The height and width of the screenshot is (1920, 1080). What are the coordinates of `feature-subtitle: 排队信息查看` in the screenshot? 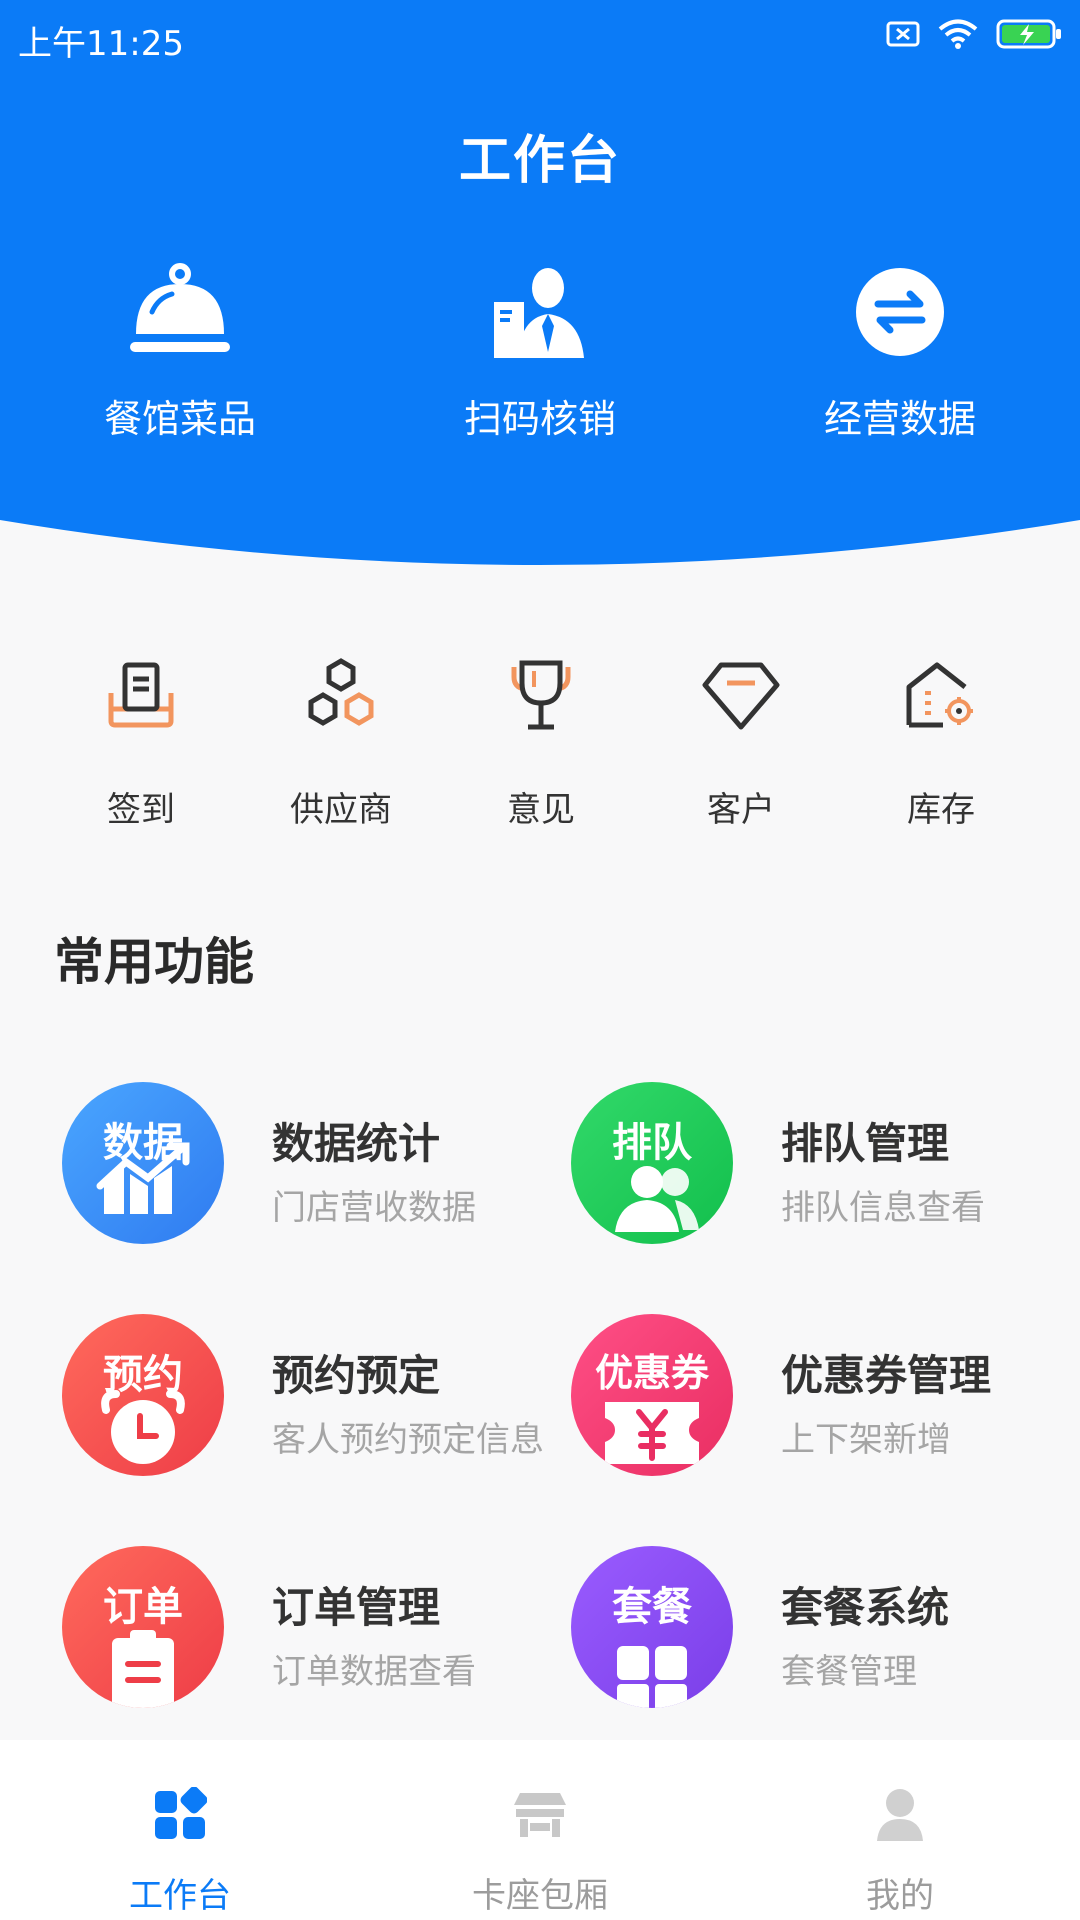 It's located at (883, 1208).